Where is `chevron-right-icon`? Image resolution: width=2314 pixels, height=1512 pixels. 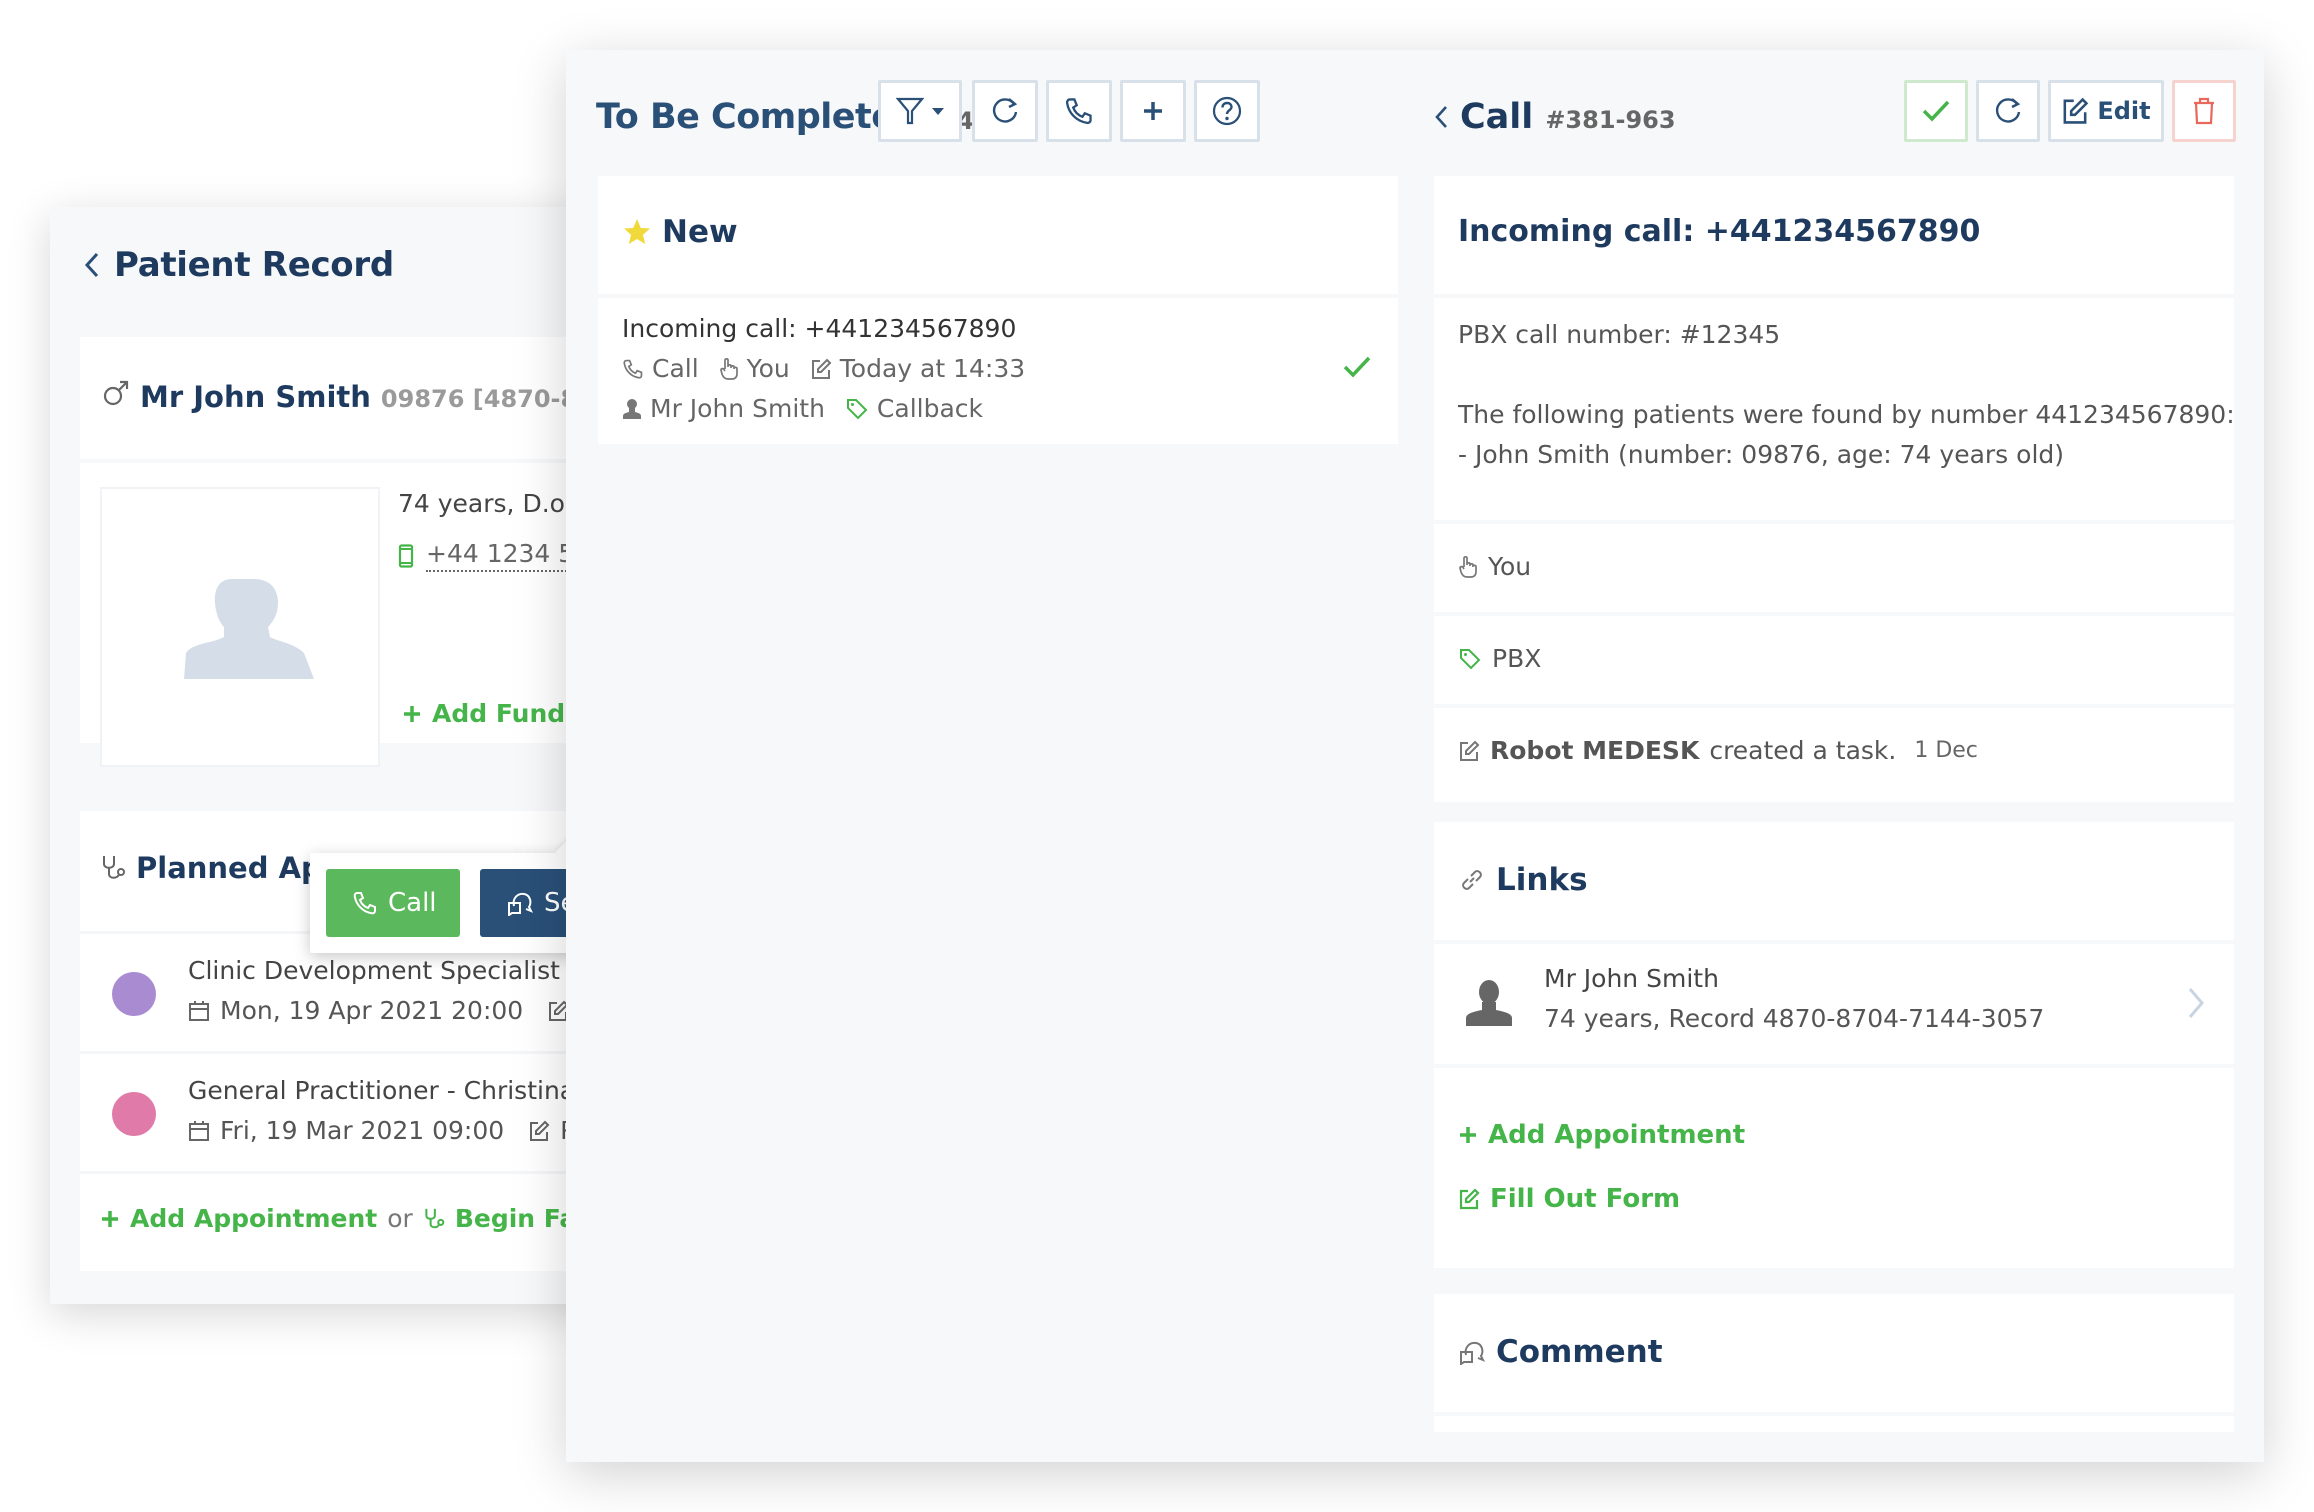
chevron-right-icon is located at coordinates (2196, 1003).